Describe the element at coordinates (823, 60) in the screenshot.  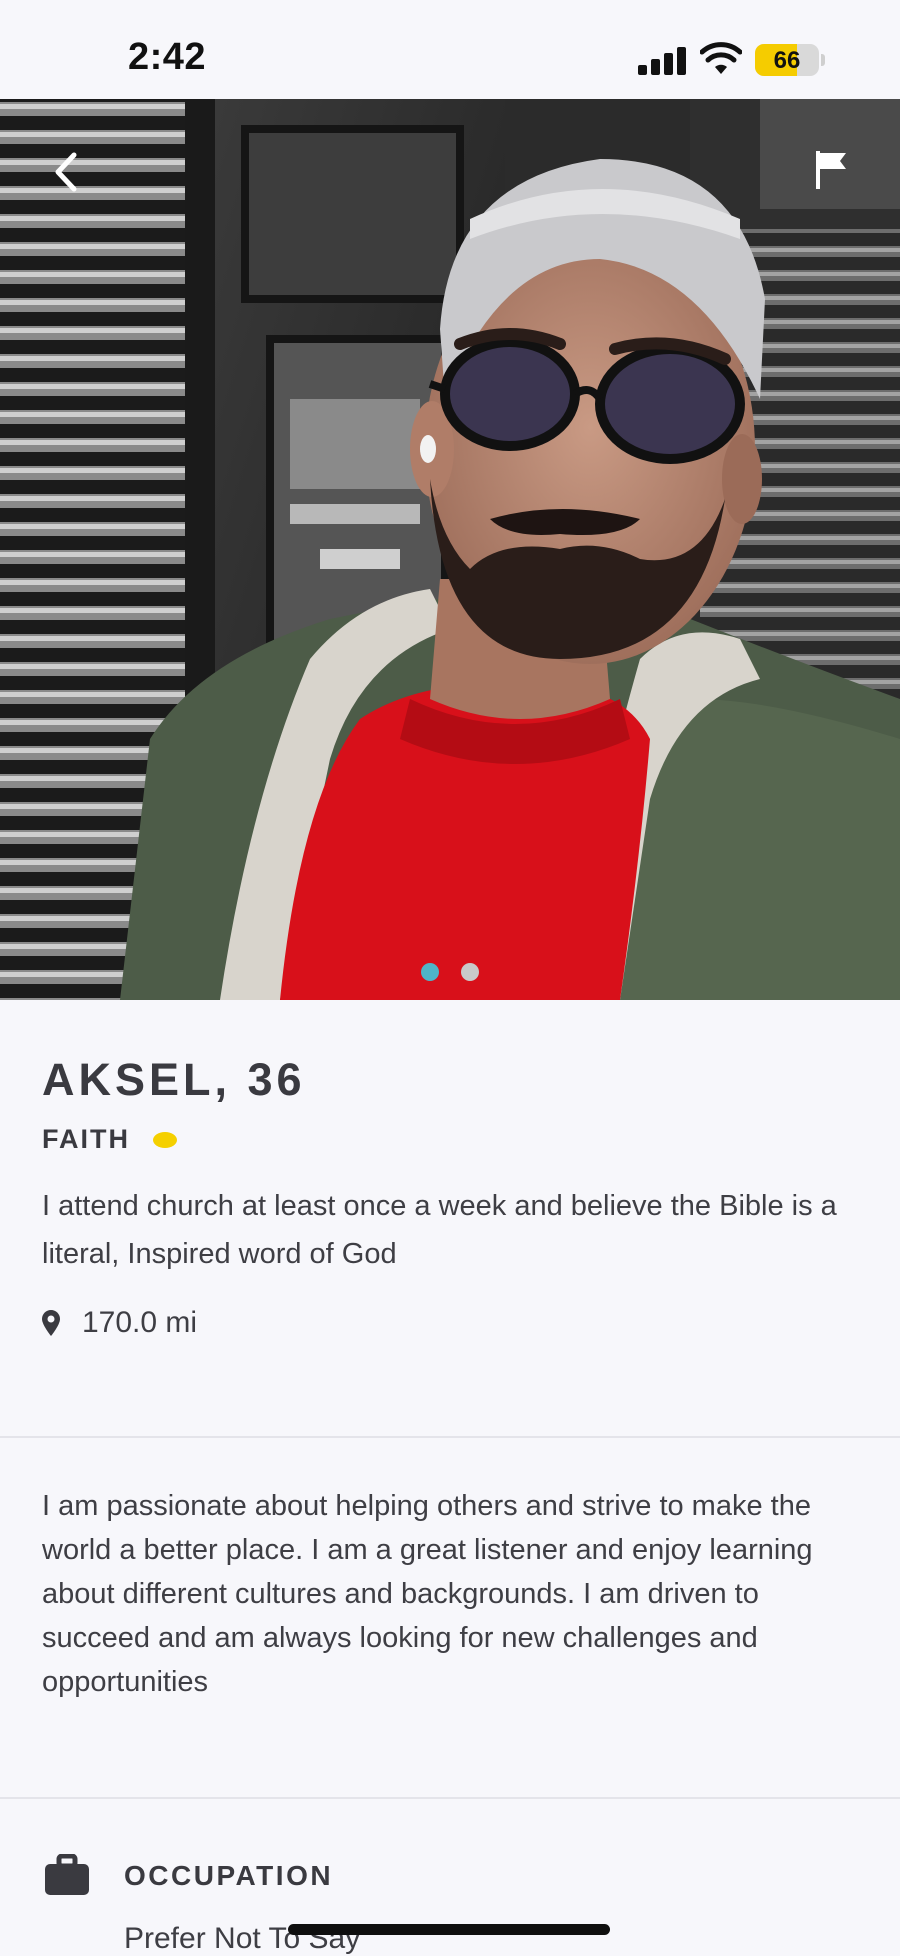
I see `battery-cap` at that location.